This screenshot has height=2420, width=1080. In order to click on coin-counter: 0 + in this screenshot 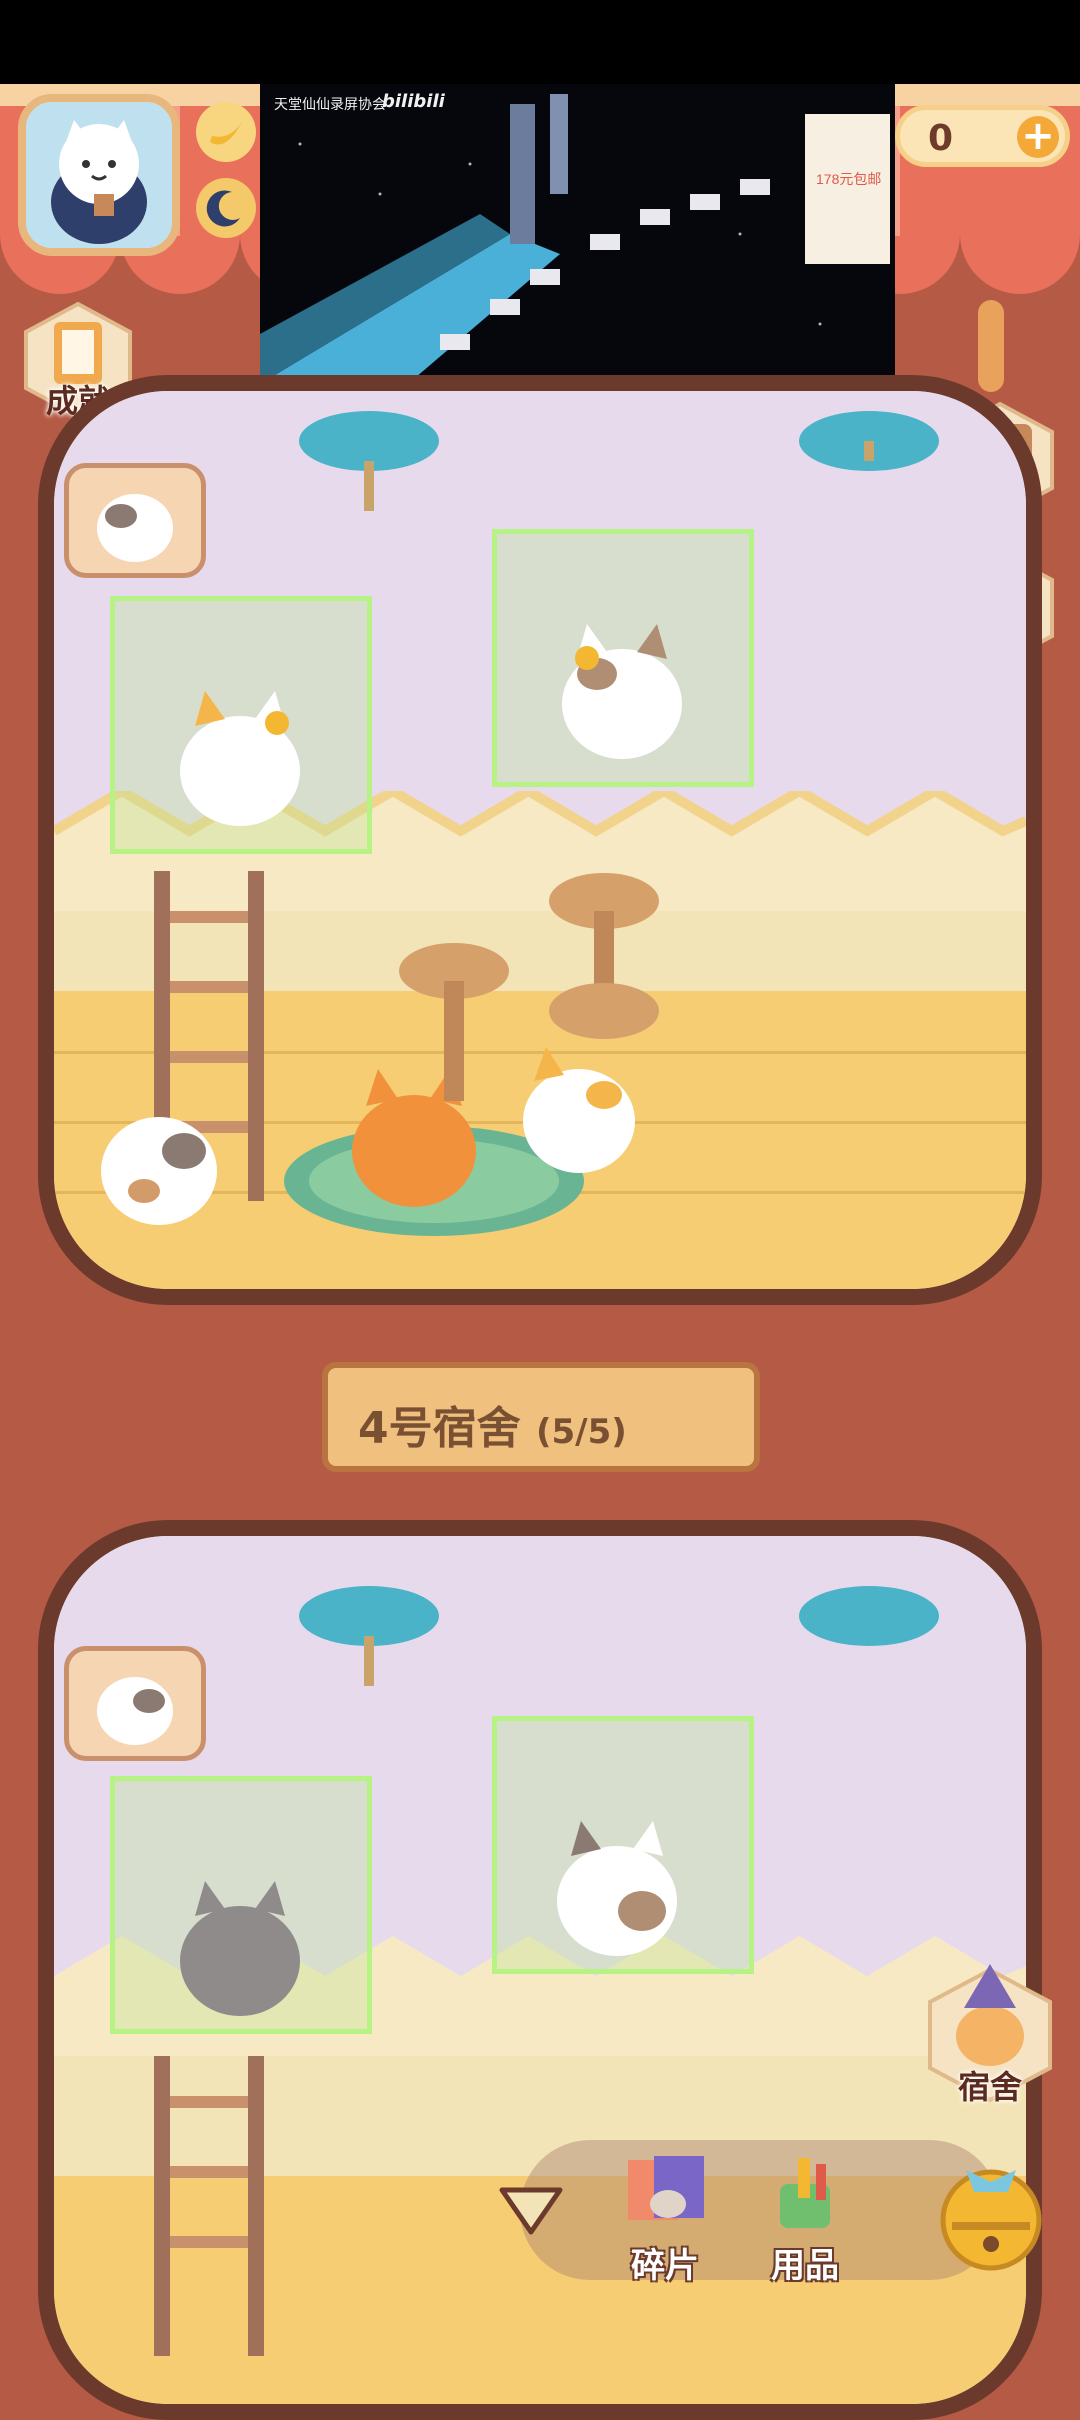, I will do `click(982, 136)`.